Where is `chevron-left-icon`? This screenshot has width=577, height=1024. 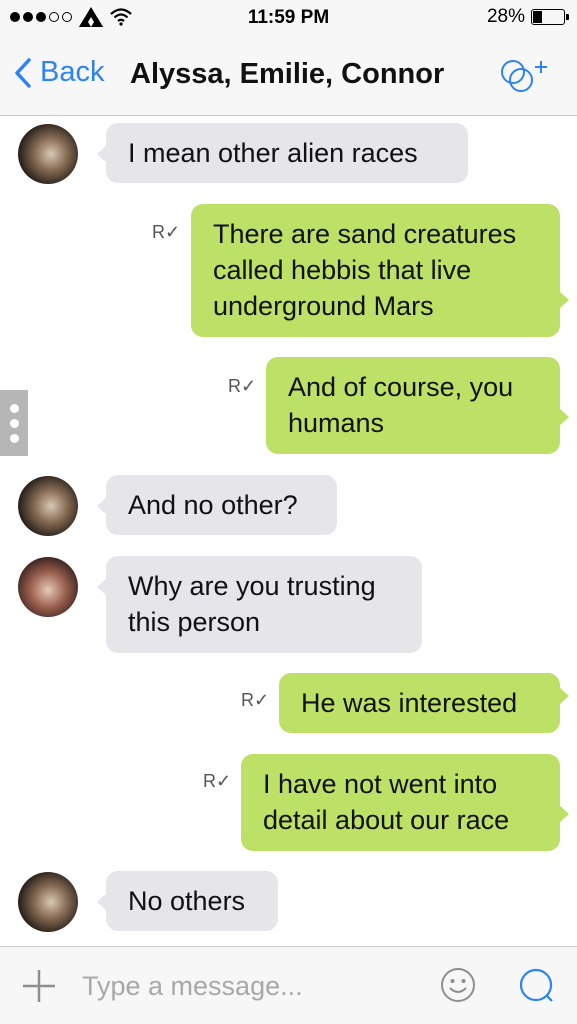 chevron-left-icon is located at coordinates (23, 72).